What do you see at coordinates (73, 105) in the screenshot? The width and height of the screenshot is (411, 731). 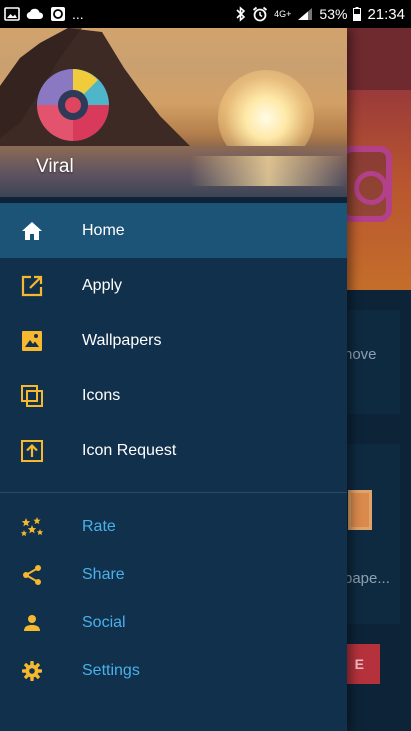 I see `app-logo-icon` at bounding box center [73, 105].